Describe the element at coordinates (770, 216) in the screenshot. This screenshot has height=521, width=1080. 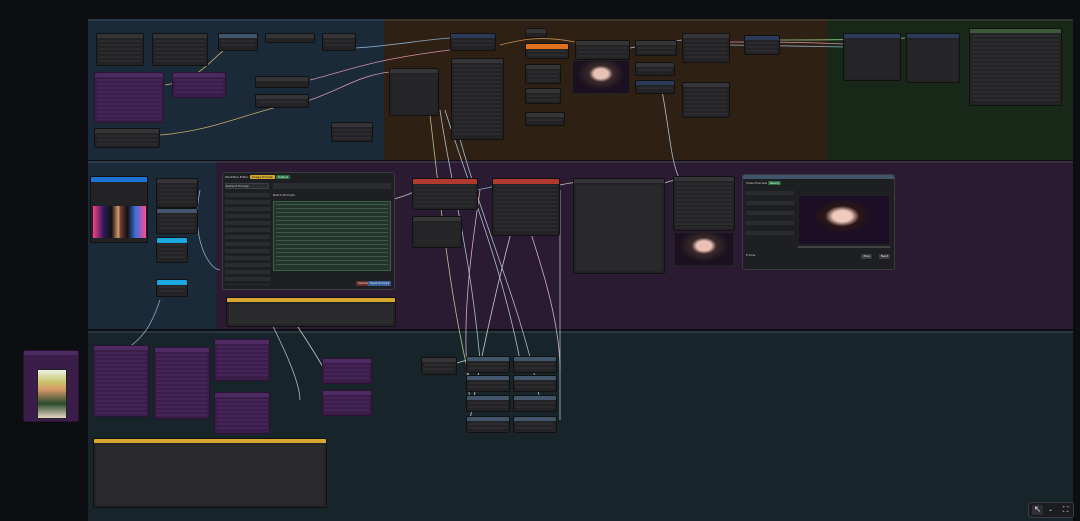
I see `video-settings-list` at that location.